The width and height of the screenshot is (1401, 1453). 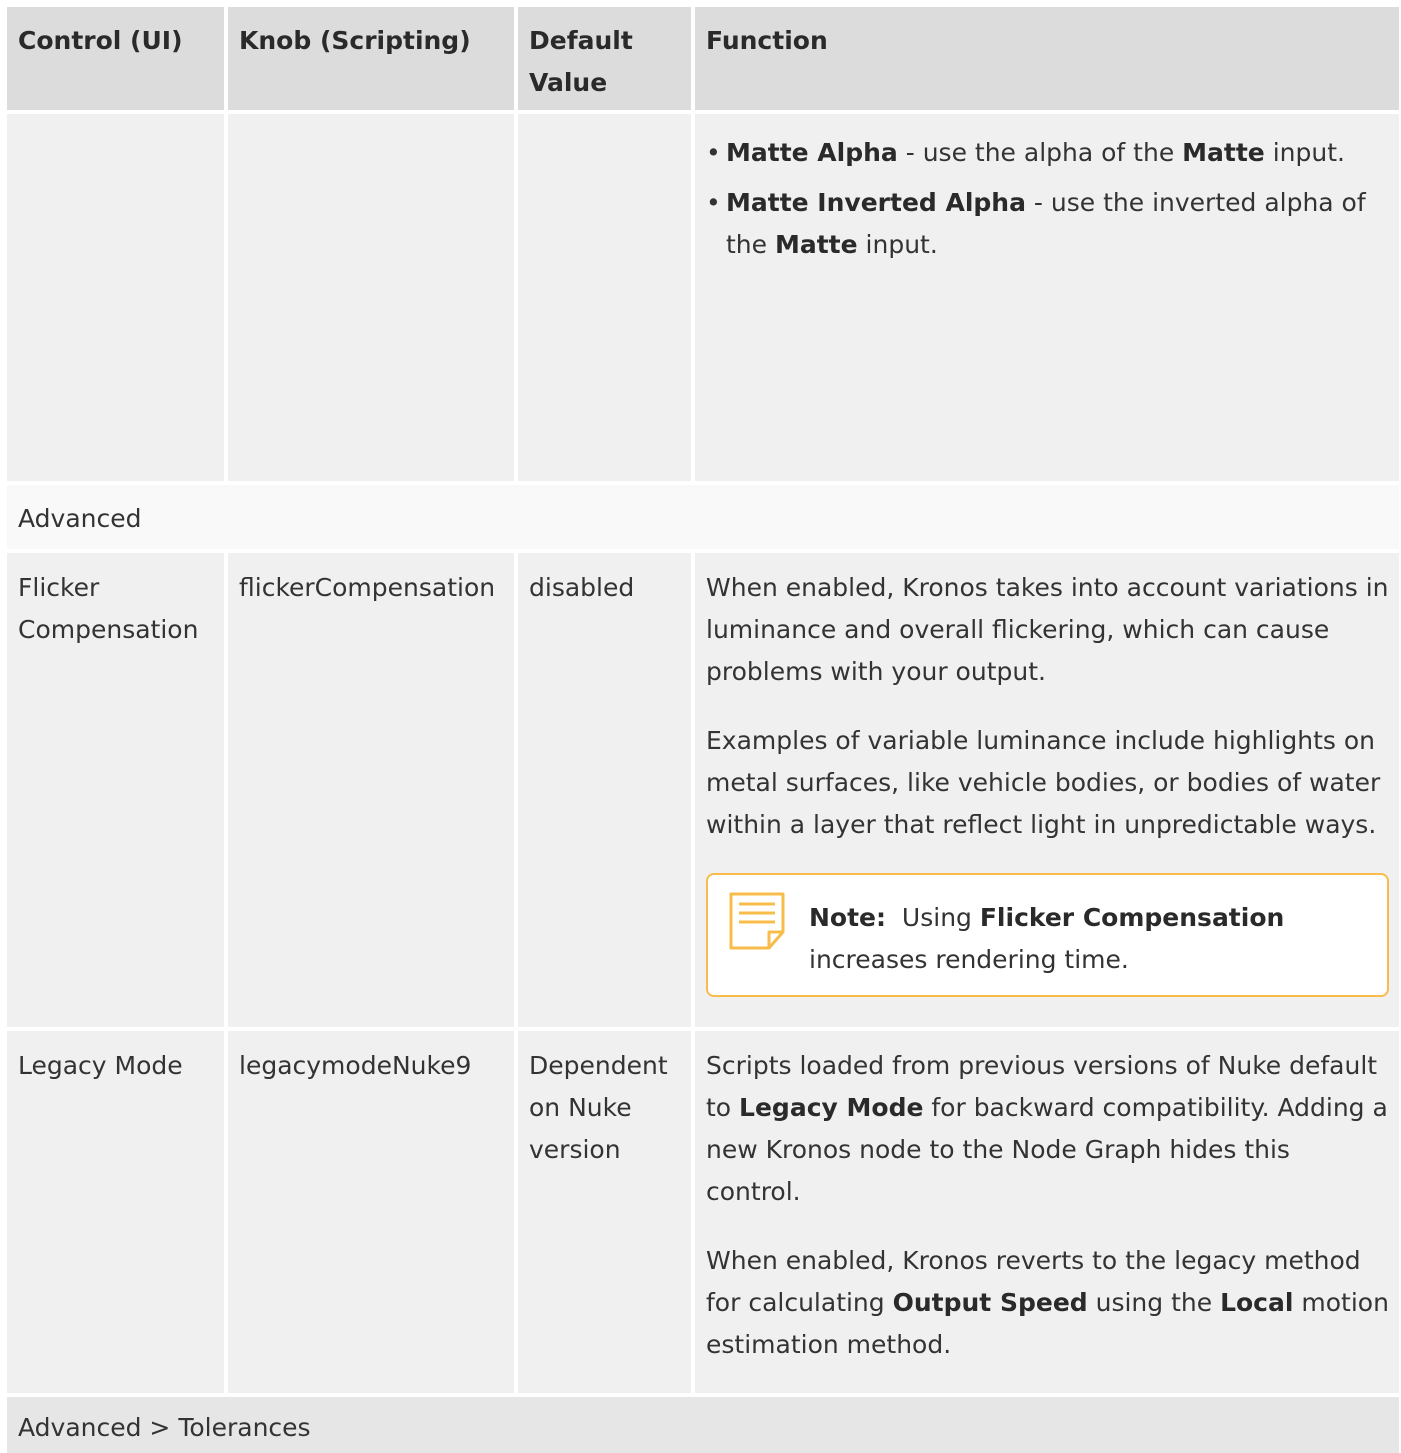 What do you see at coordinates (876, 202) in the screenshot?
I see `bullet-term: Matte Inverted Alpha` at bounding box center [876, 202].